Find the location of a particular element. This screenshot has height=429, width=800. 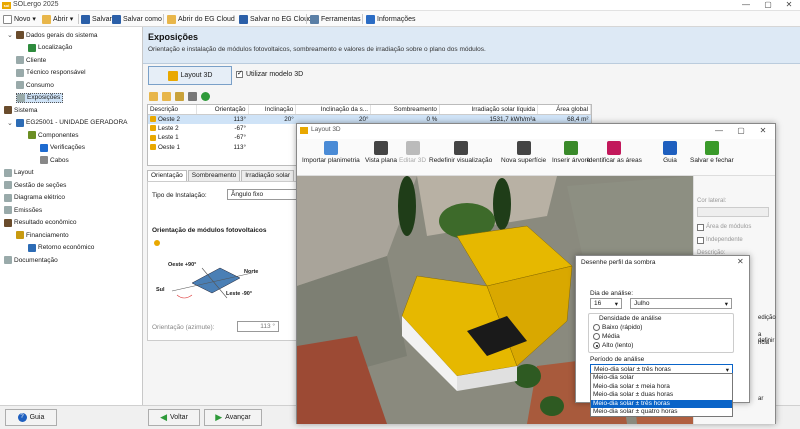

cell-value: 1531,7 kWh/m²a is located at coordinates (512, 119).